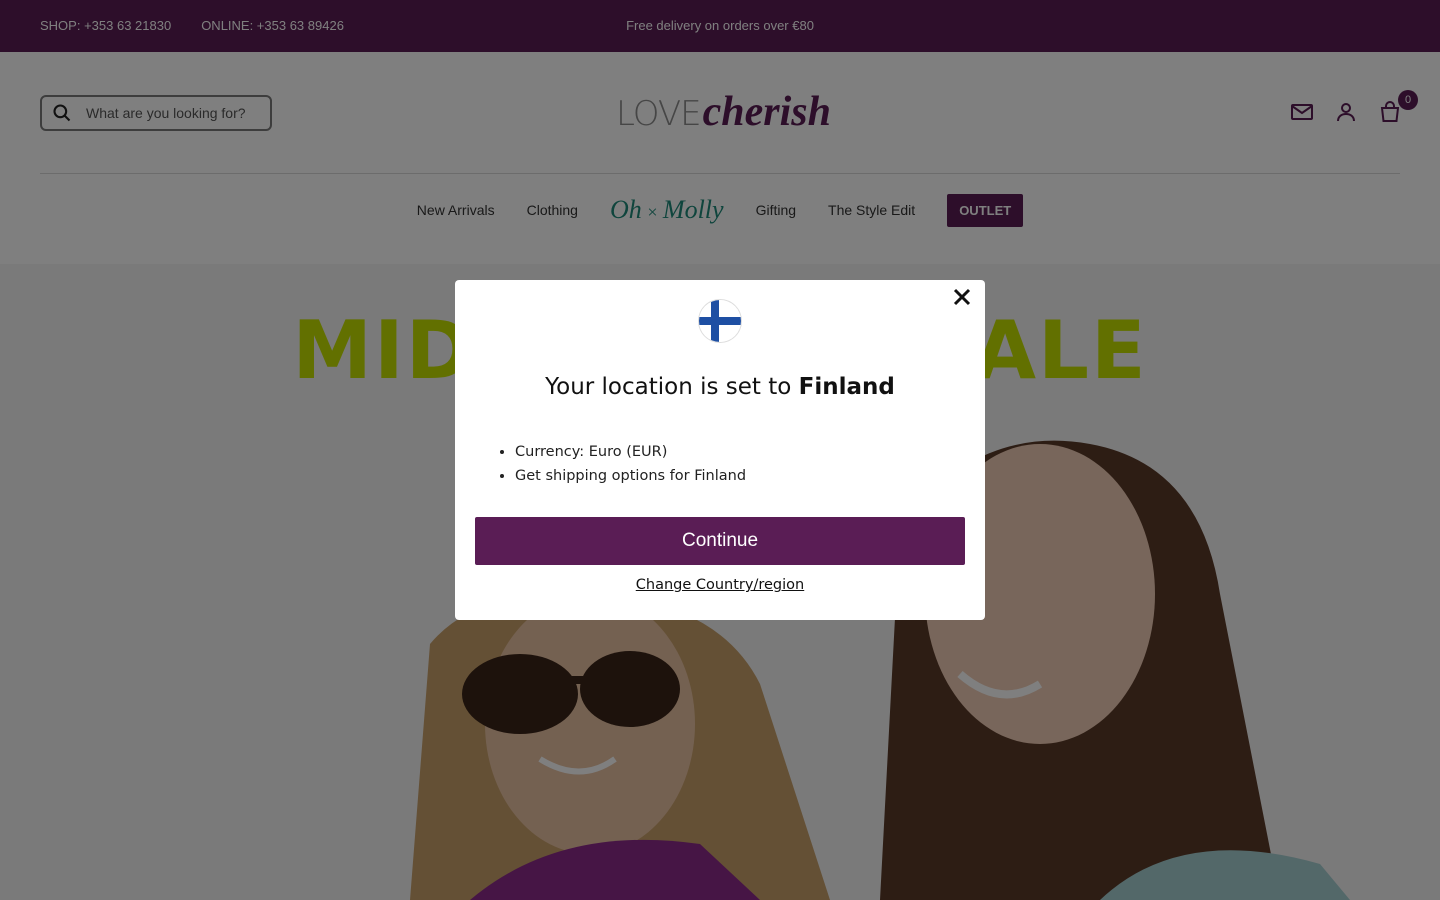 This screenshot has height=900, width=1440. Describe the element at coordinates (720, 541) in the screenshot. I see `continue-button: Continue` at that location.